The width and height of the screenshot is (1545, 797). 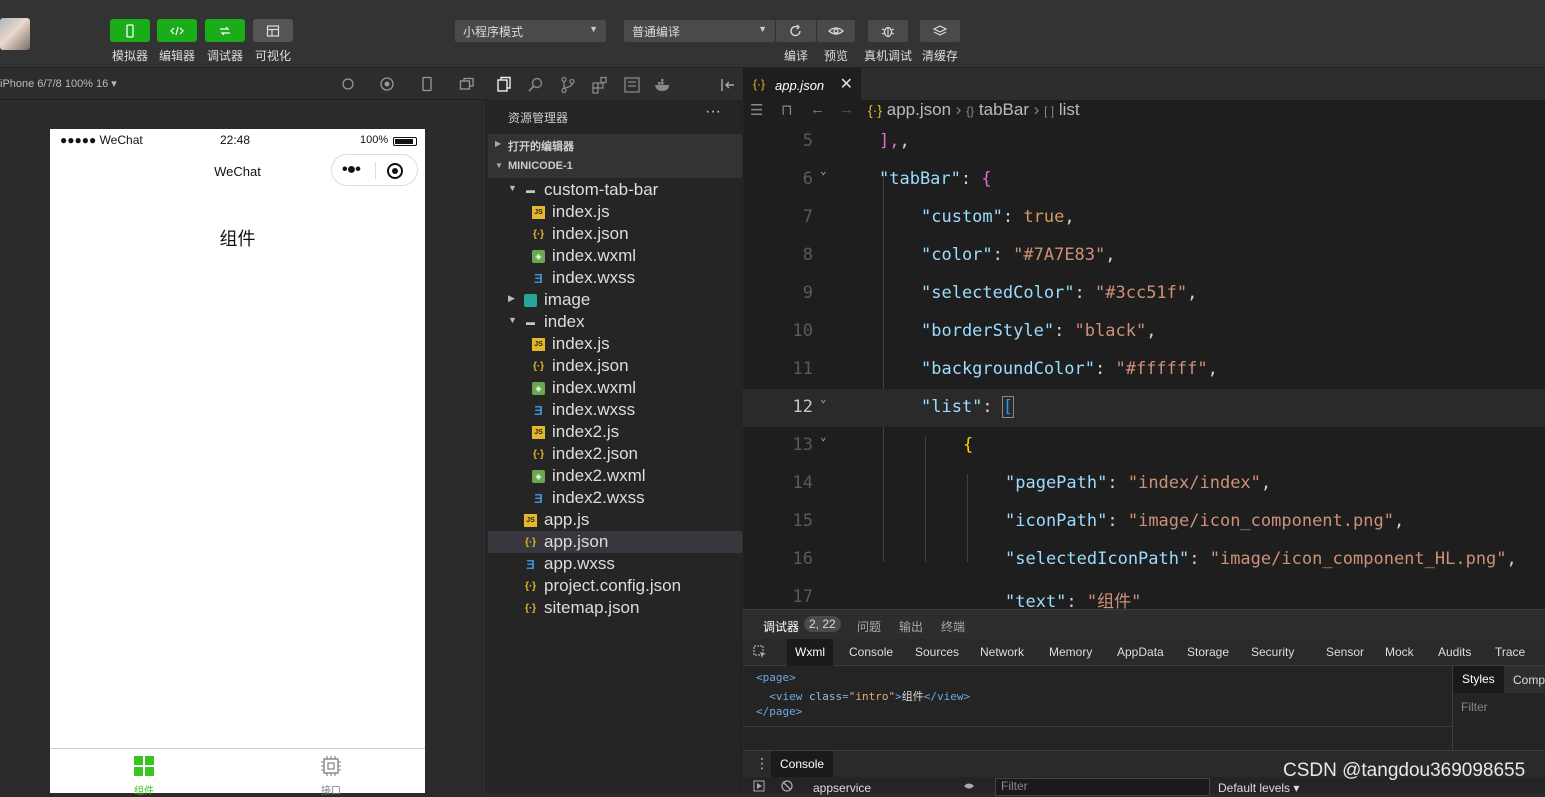 I want to click on devtools-tab-storage: Storage, so click(x=1208, y=652).